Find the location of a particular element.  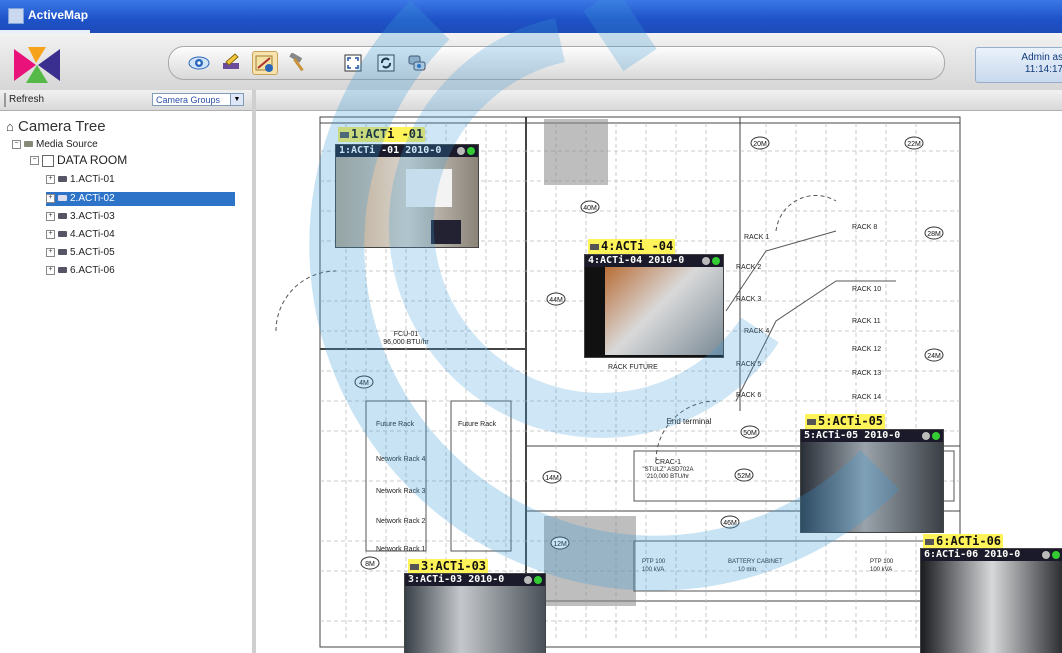

tree-item-camera-selected: +2.ACTi-02 is located at coordinates (140, 199).